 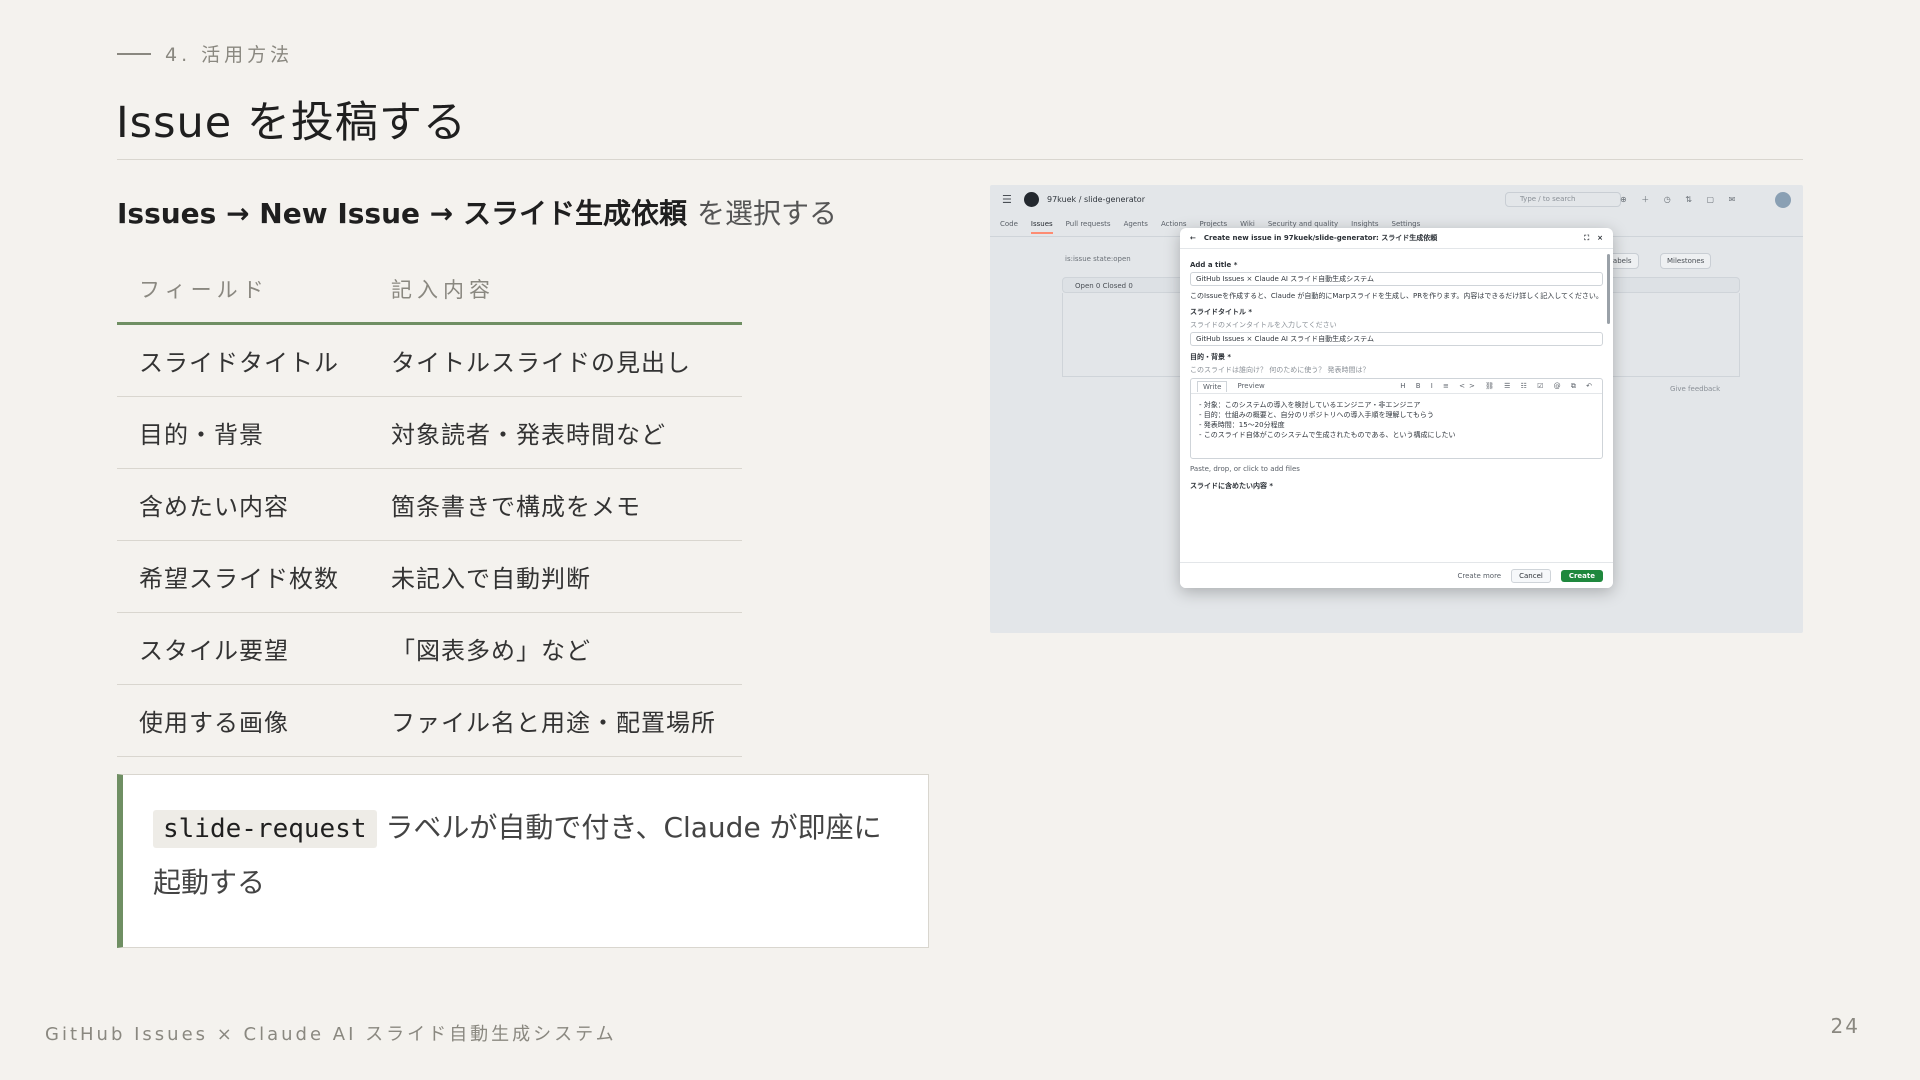 I want to click on lead-rest: を選択する, so click(x=766, y=213).